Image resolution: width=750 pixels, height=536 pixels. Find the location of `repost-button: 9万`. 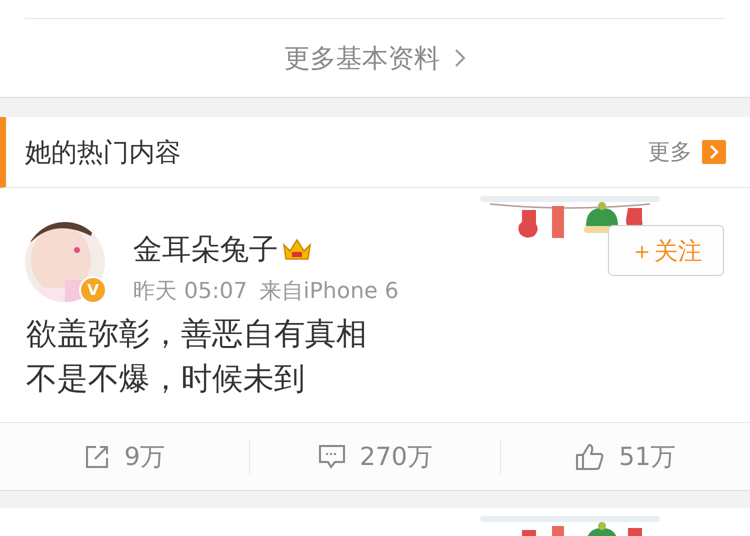

repost-button: 9万 is located at coordinates (125, 456).